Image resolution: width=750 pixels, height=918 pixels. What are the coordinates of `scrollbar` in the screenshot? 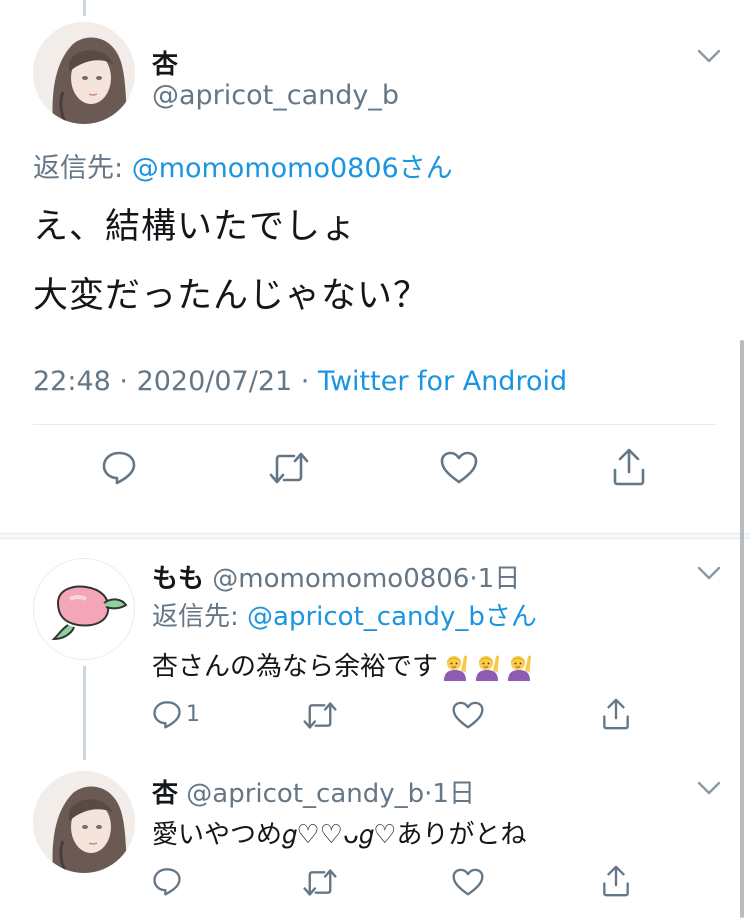 It's located at (742, 629).